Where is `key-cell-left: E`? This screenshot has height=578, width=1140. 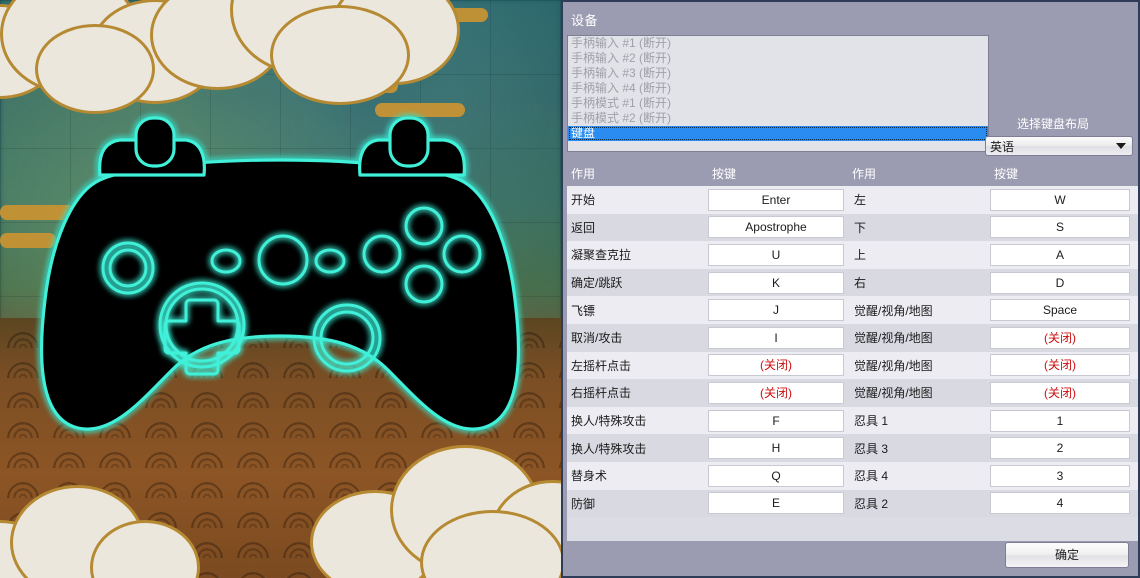 key-cell-left: E is located at coordinates (778, 503).